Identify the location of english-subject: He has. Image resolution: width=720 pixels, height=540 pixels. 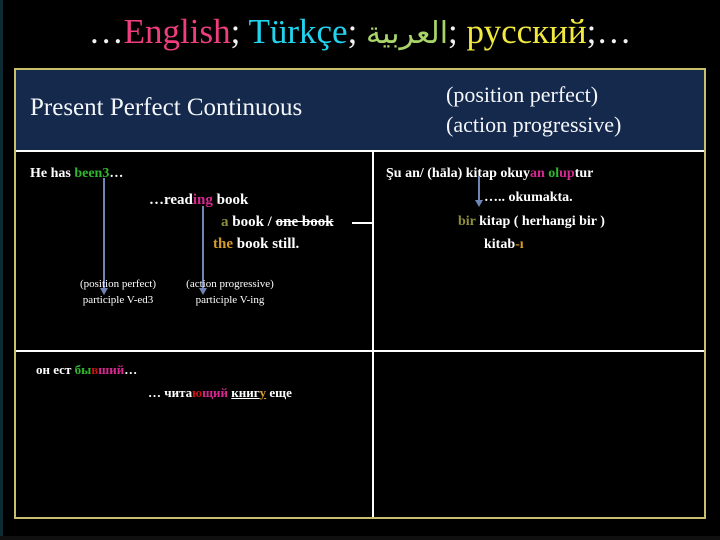
(52, 173).